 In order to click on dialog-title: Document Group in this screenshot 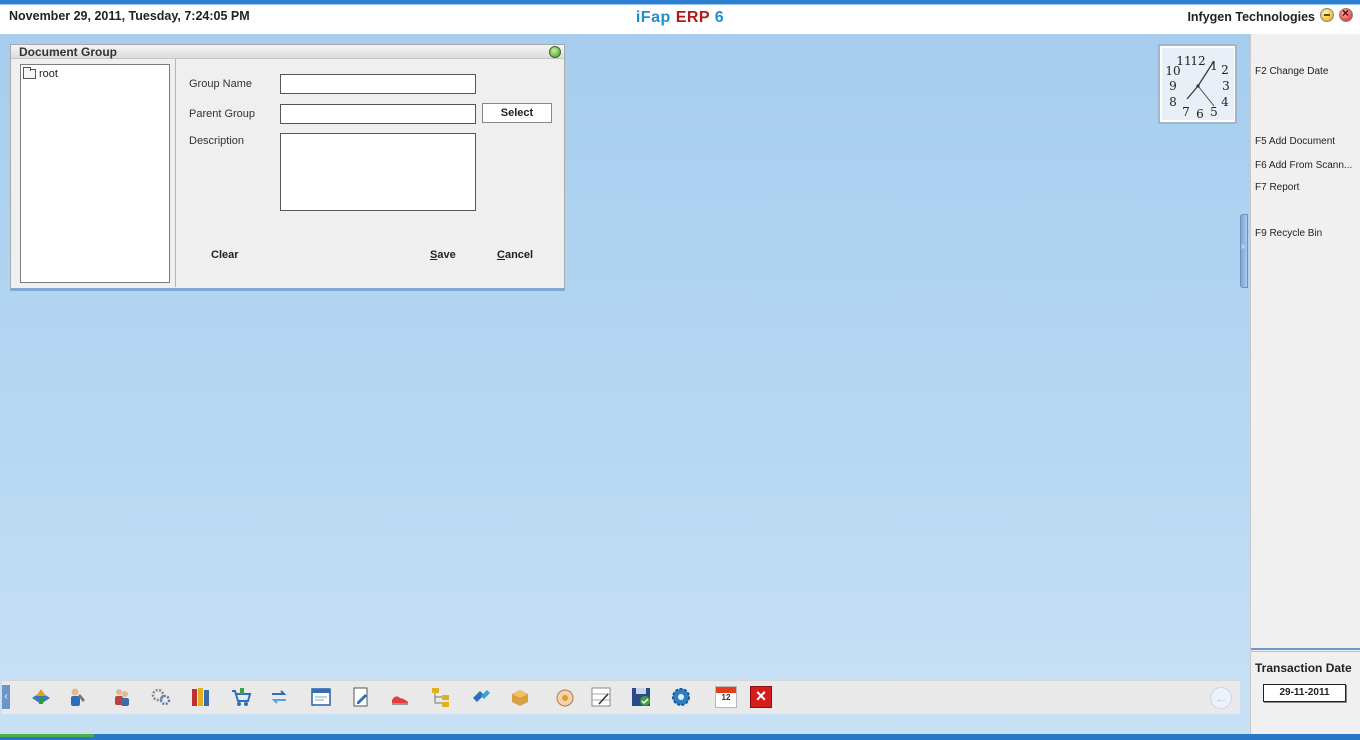, I will do `click(68, 52)`.